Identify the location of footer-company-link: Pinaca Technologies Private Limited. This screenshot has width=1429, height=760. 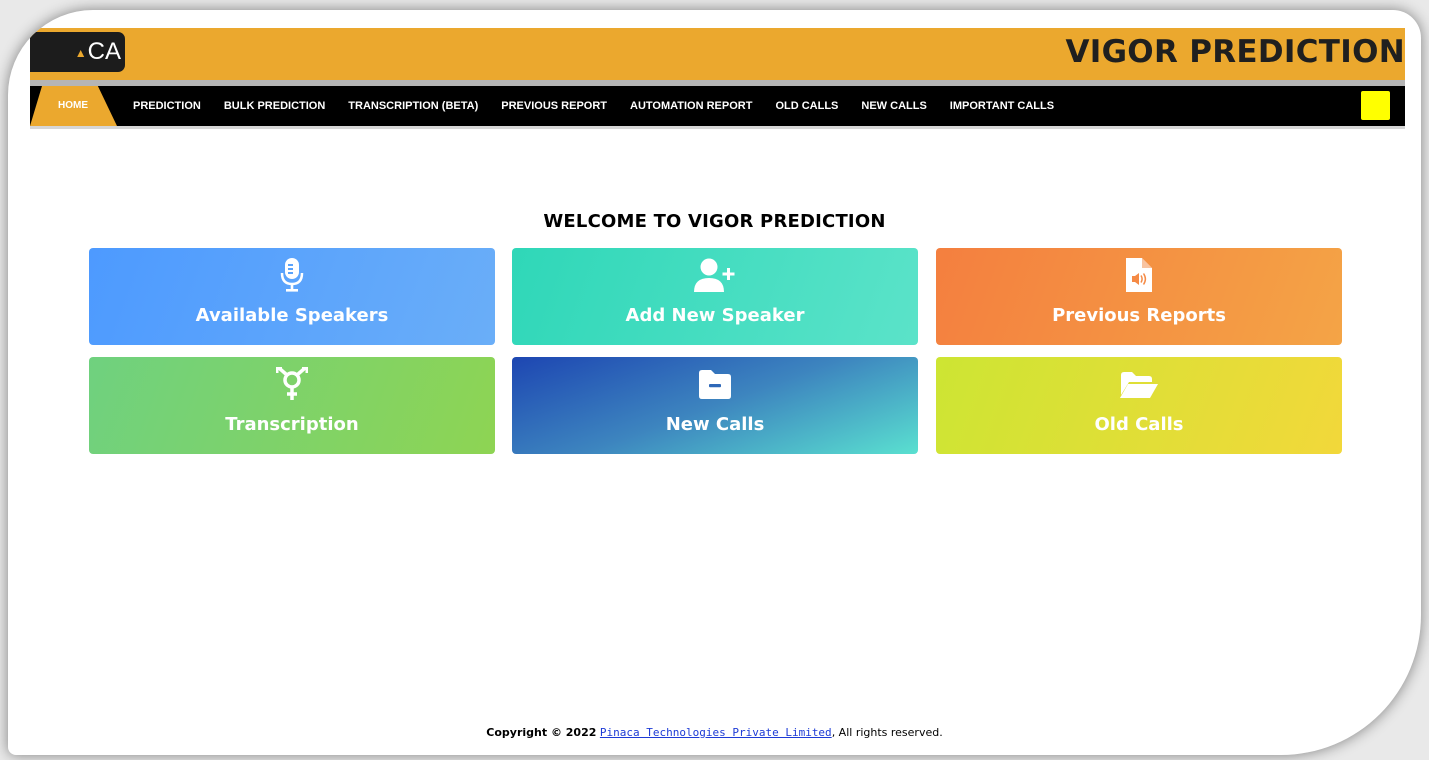
(716, 732).